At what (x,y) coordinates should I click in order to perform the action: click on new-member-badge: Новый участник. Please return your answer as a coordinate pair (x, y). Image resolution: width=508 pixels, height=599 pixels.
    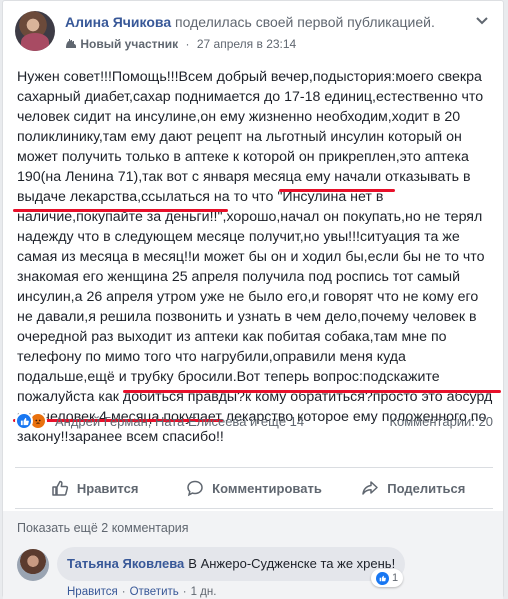
    Looking at the image, I should click on (129, 44).